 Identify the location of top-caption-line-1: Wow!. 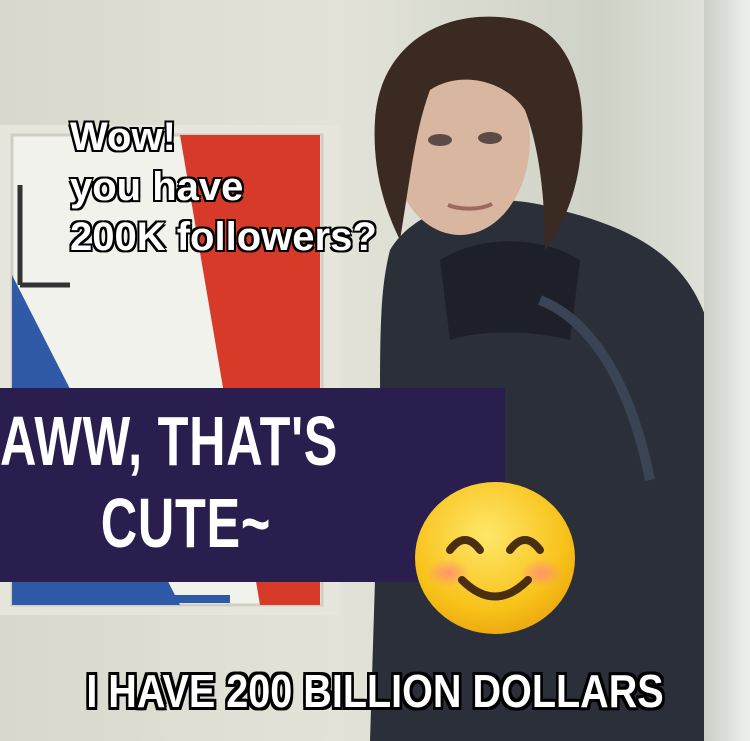
(123, 137).